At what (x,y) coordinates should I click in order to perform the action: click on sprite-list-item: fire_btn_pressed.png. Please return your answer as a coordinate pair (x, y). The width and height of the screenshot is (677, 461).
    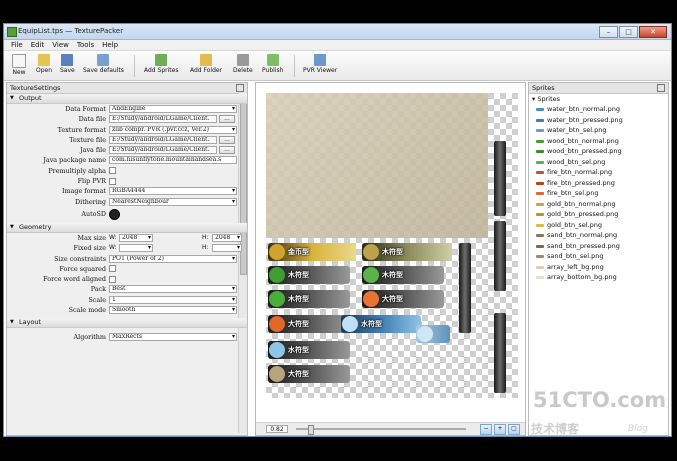
    Looking at the image, I should click on (598, 183).